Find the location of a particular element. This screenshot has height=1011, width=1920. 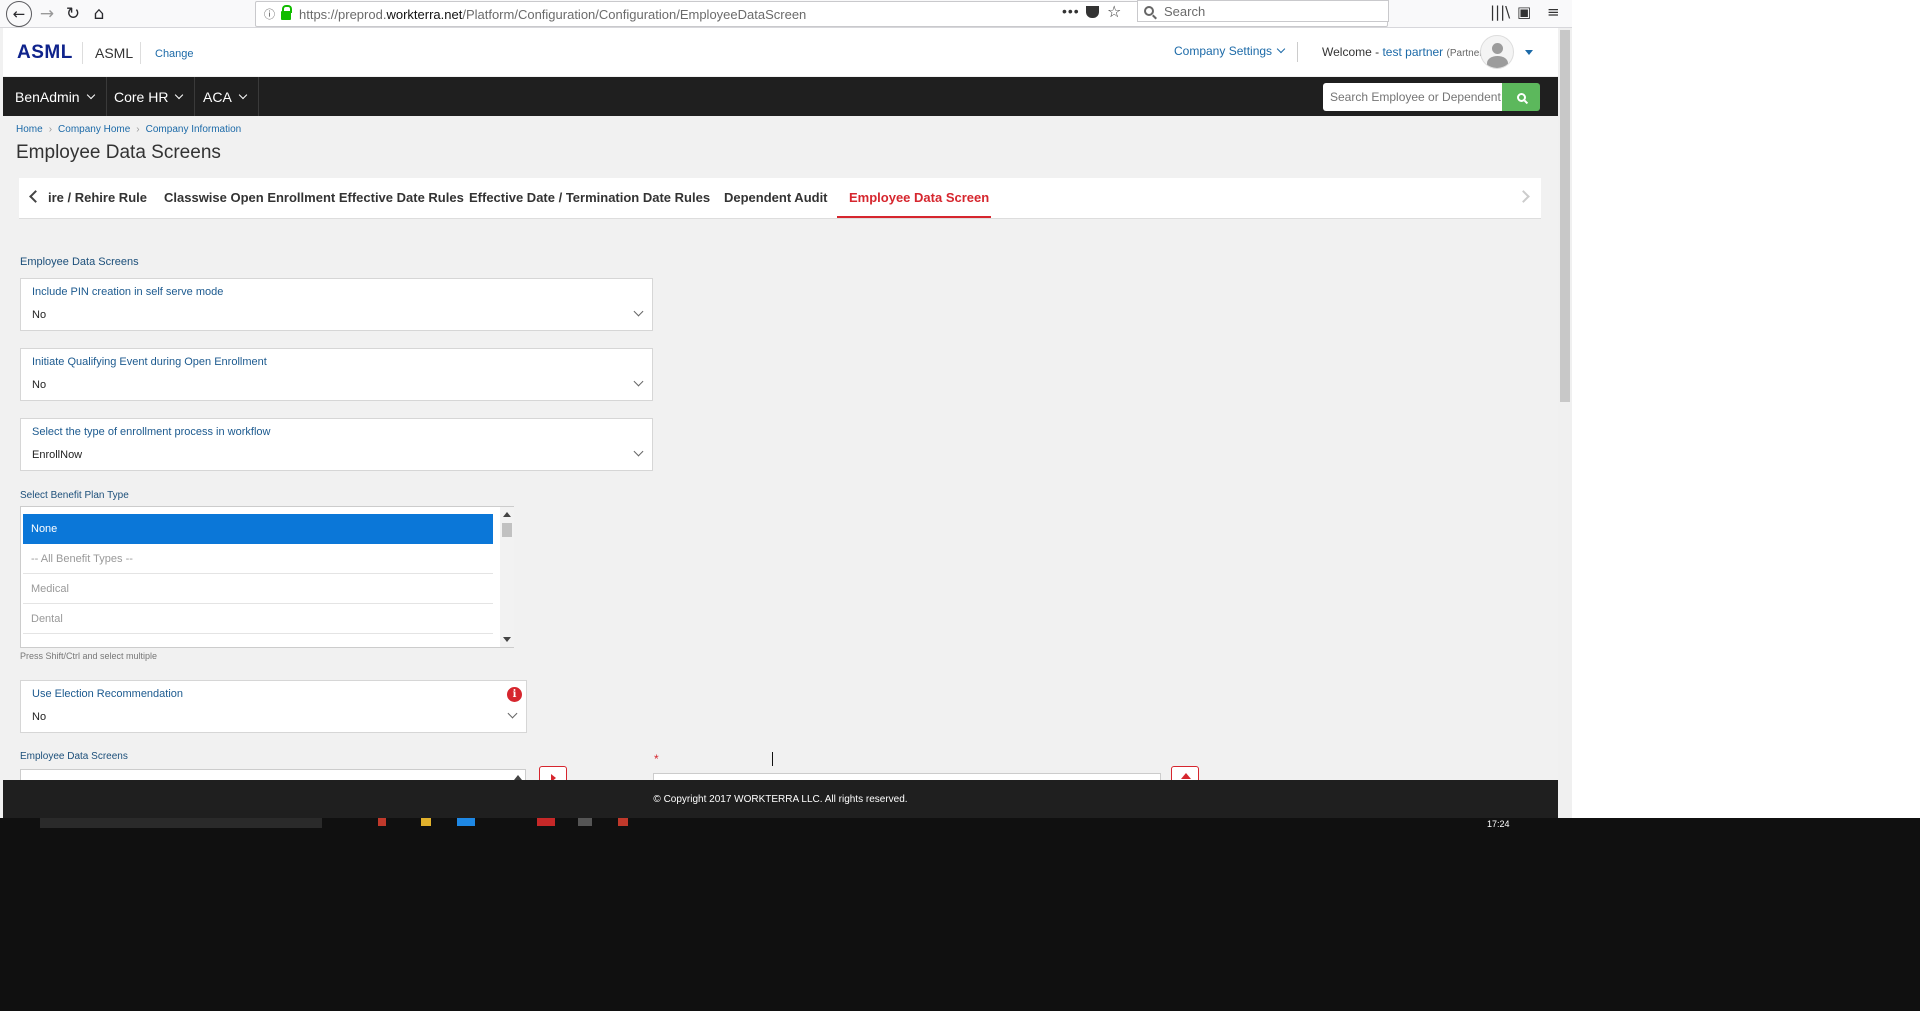

employee-data-screens-label: Employee Data Screens is located at coordinates (74, 756).